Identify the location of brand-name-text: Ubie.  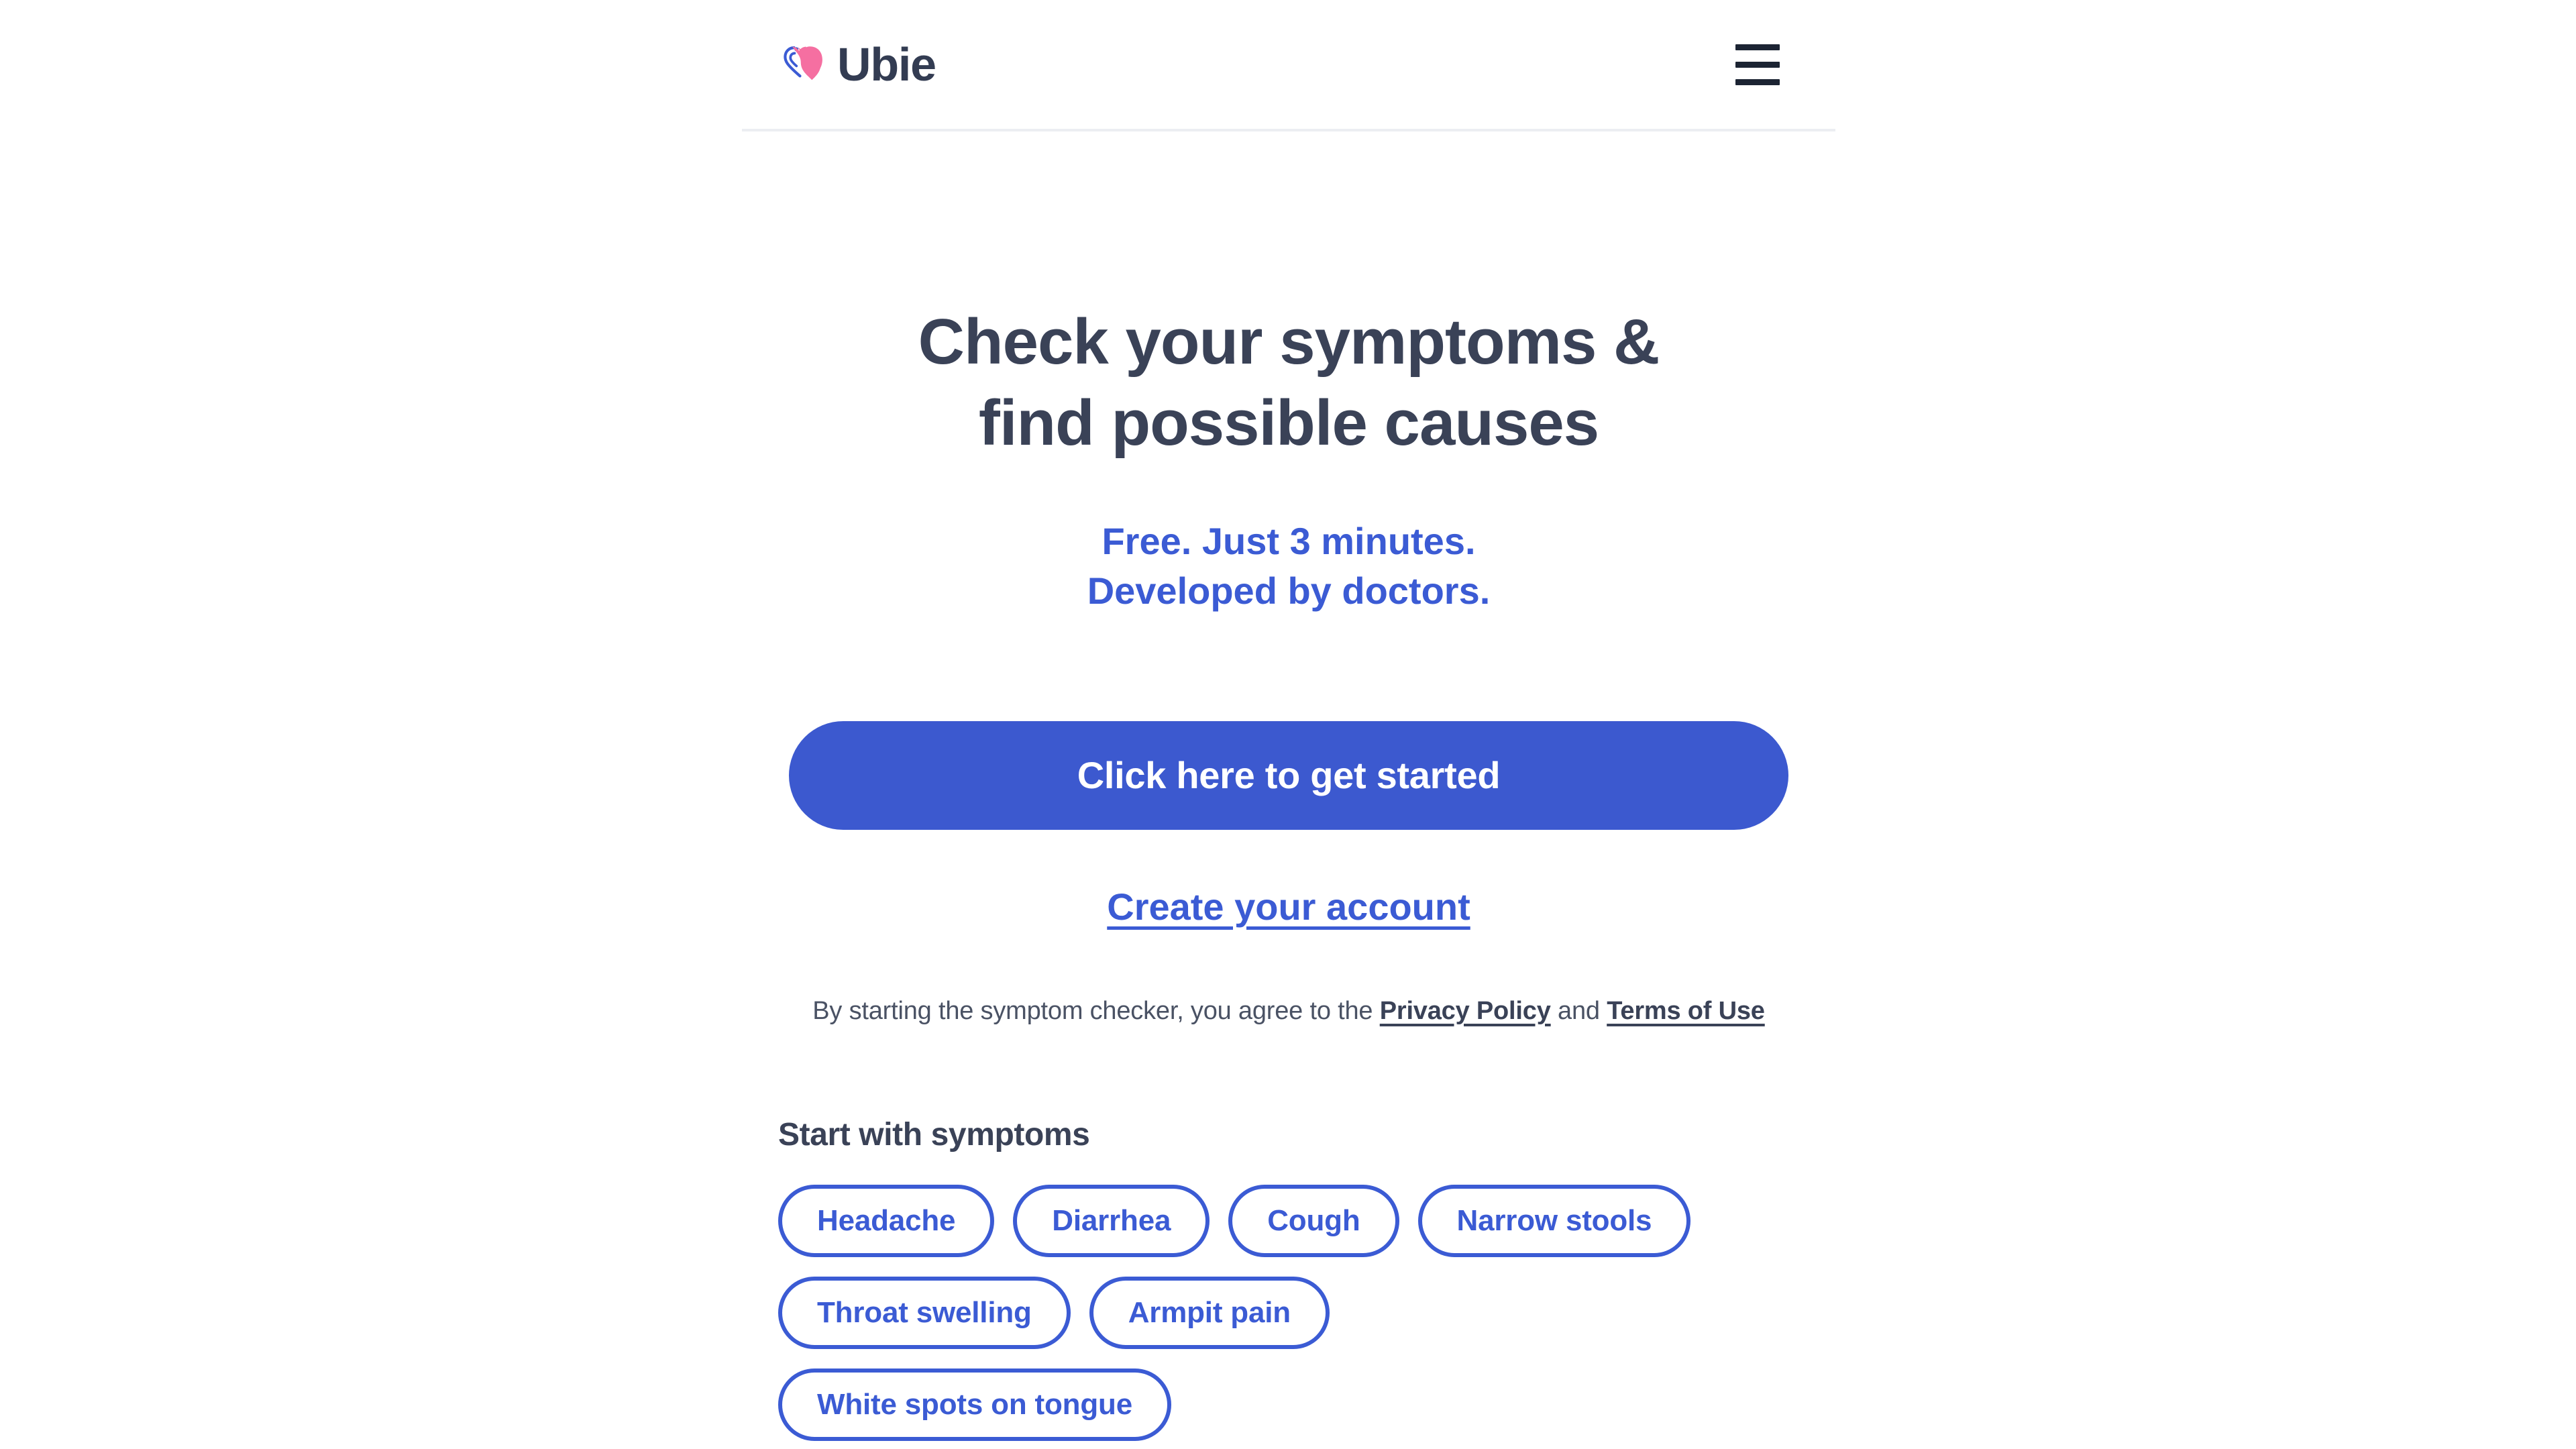
(886, 64).